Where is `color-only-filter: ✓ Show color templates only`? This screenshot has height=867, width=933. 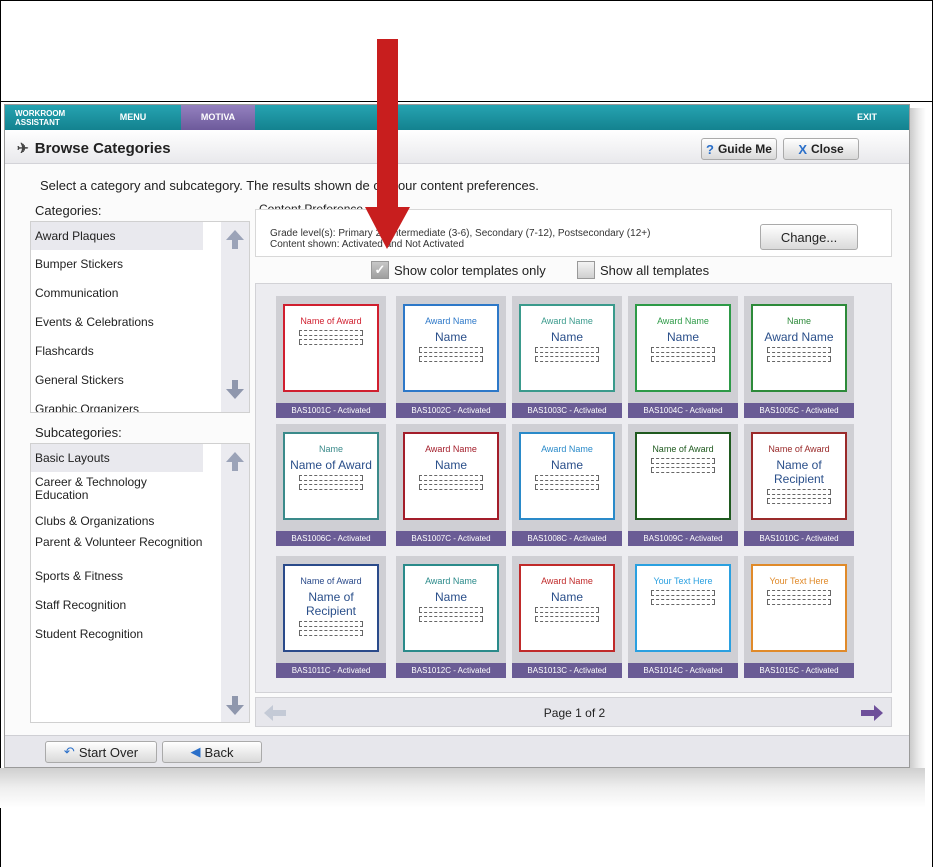
color-only-filter: ✓ Show color templates only is located at coordinates (458, 270).